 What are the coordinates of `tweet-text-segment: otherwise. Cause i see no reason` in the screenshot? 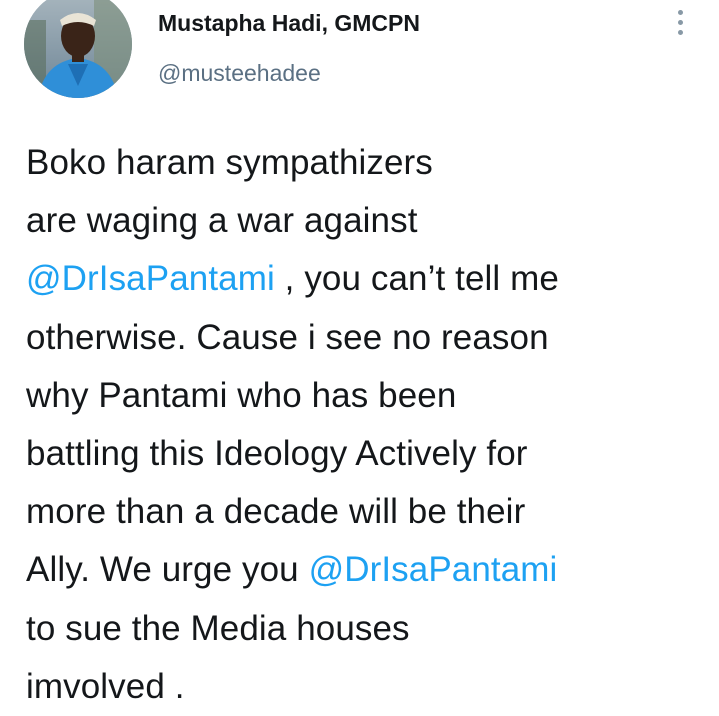 It's located at (287, 337).